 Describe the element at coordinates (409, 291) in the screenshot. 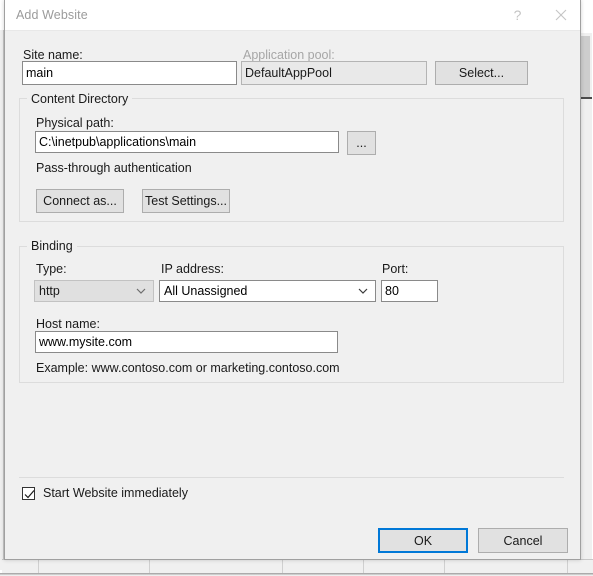

I see `port-input` at that location.